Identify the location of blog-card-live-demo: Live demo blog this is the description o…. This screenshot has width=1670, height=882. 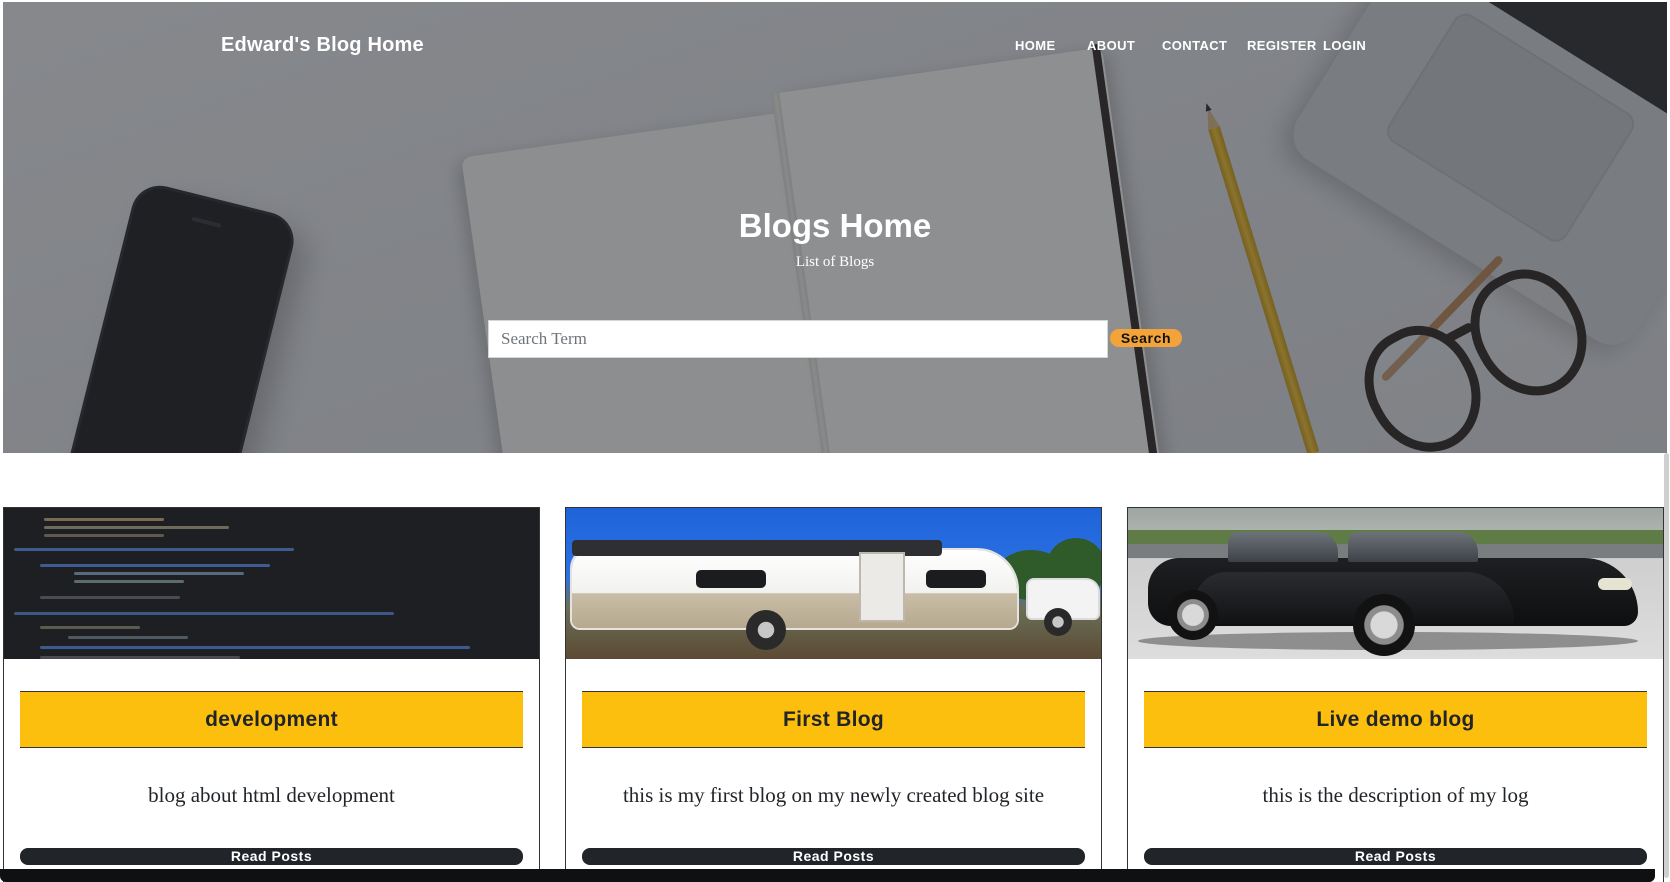
(1395, 694).